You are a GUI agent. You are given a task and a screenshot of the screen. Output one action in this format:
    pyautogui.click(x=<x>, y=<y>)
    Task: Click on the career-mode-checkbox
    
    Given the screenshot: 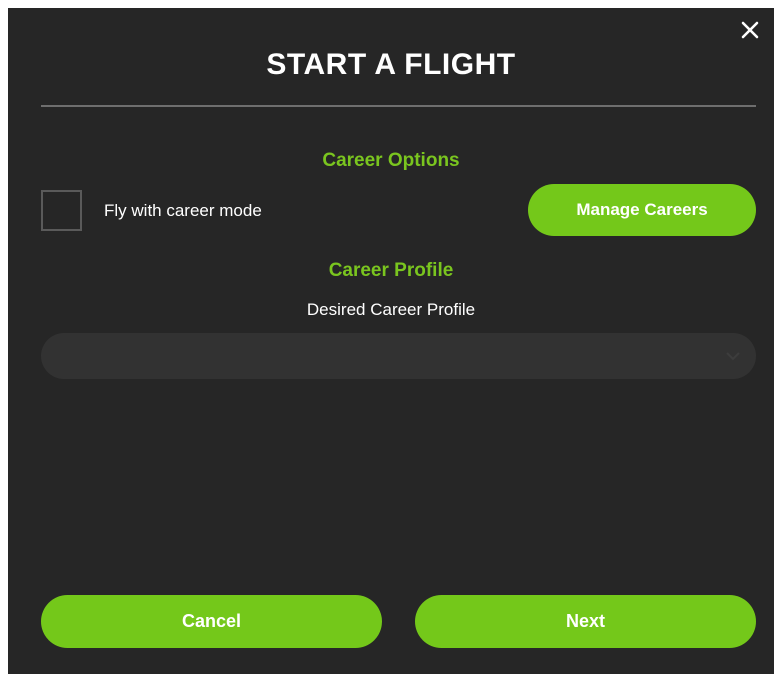 What is the action you would take?
    pyautogui.click(x=61, y=210)
    